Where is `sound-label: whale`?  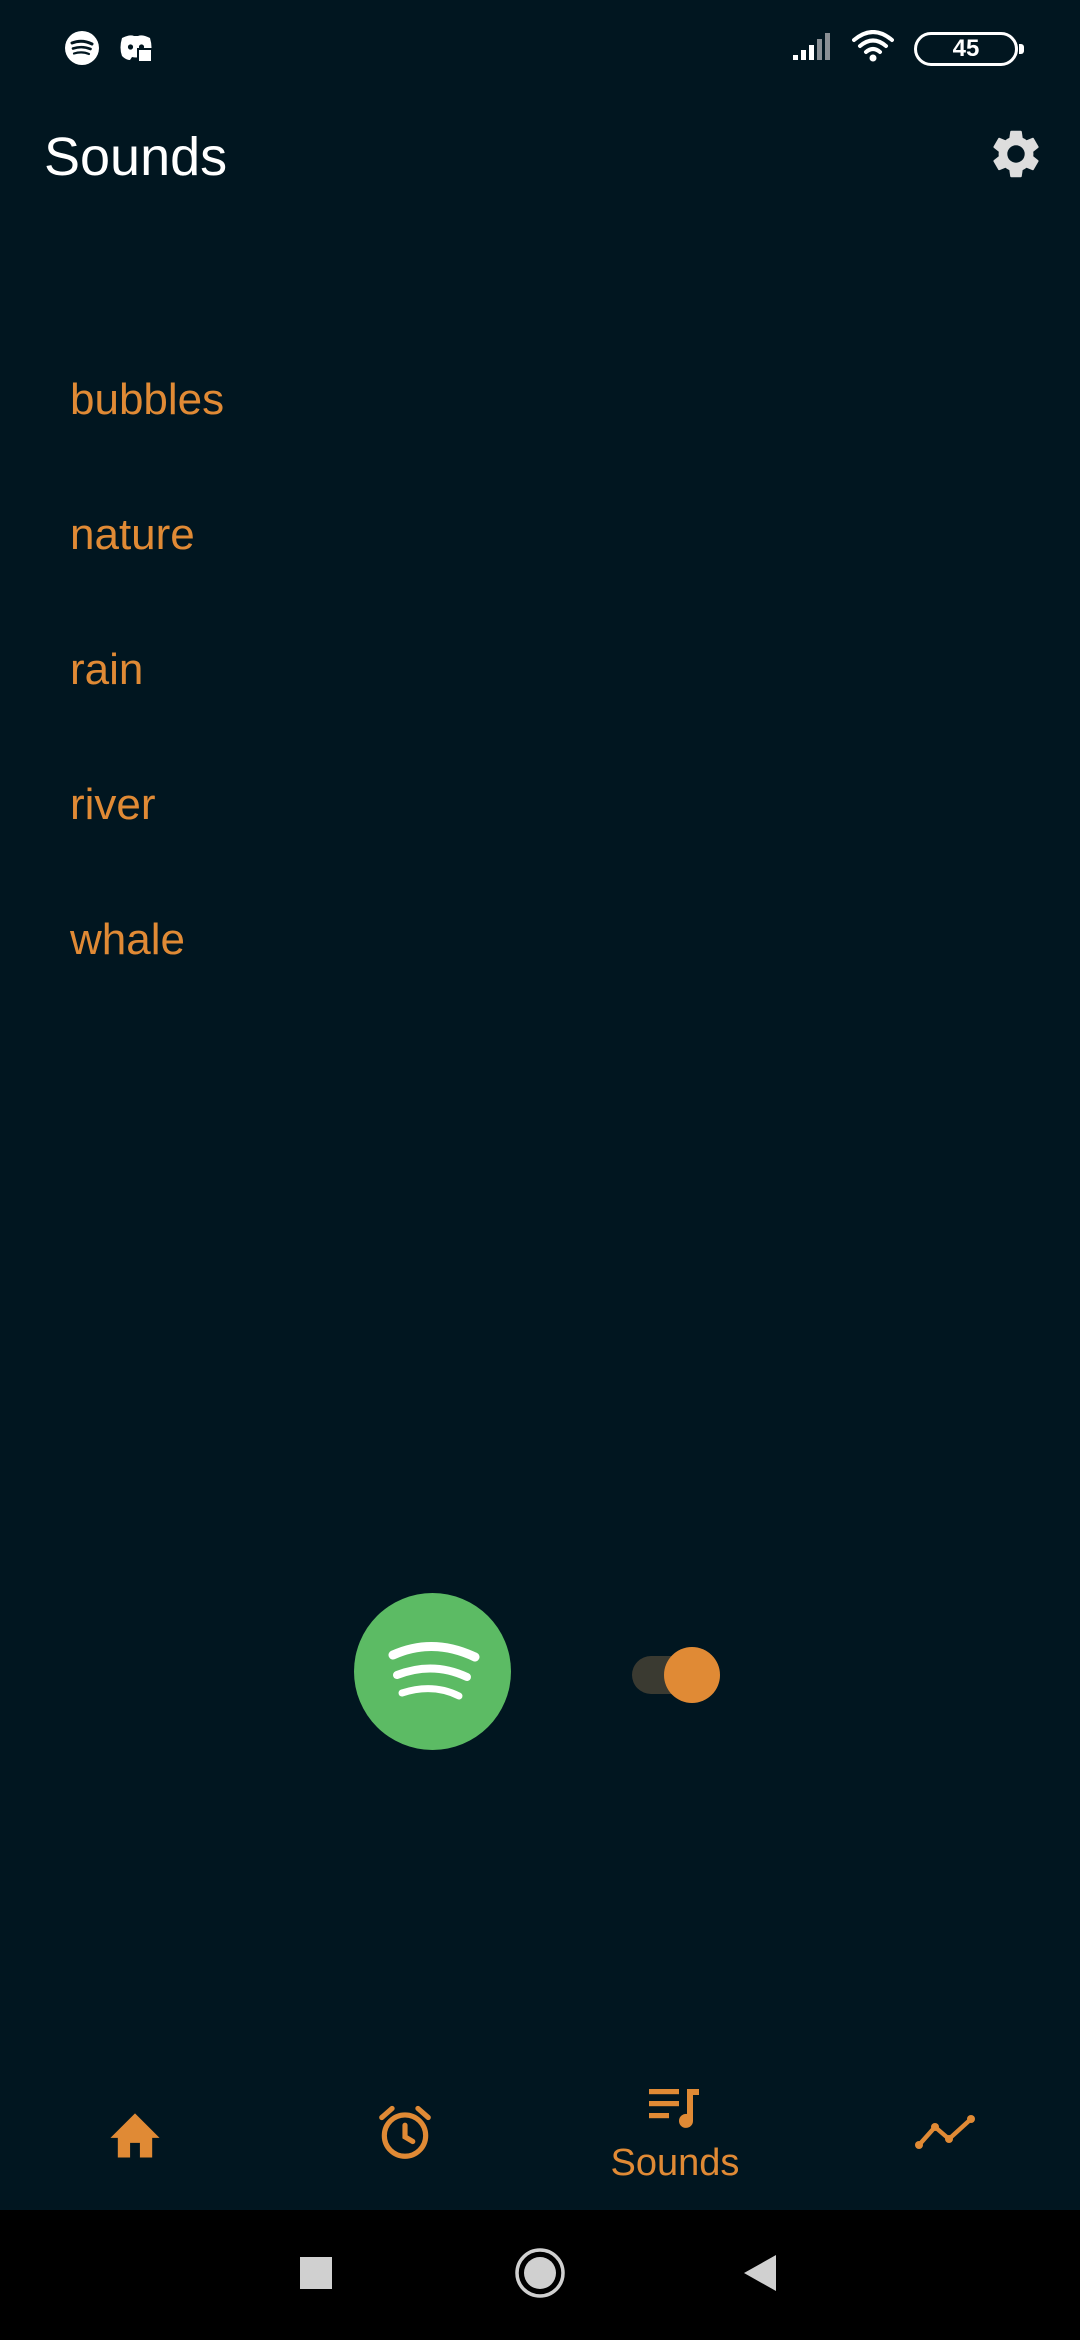 sound-label: whale is located at coordinates (127, 939).